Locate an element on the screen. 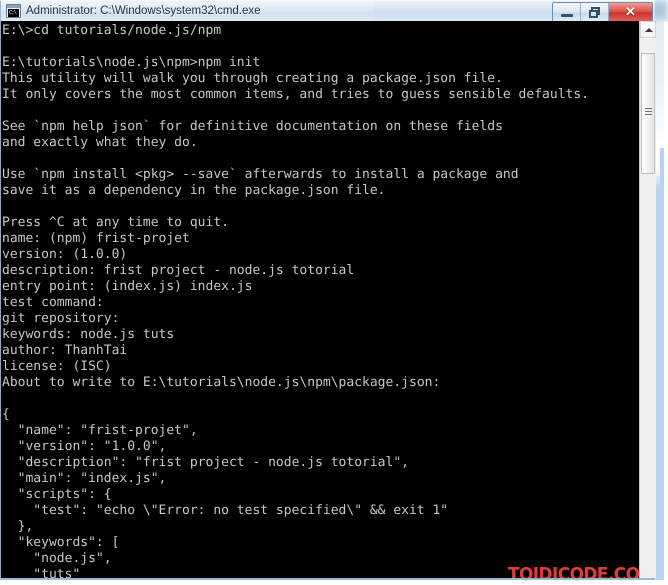 The width and height of the screenshot is (668, 585). minimize-button is located at coordinates (567, 12).